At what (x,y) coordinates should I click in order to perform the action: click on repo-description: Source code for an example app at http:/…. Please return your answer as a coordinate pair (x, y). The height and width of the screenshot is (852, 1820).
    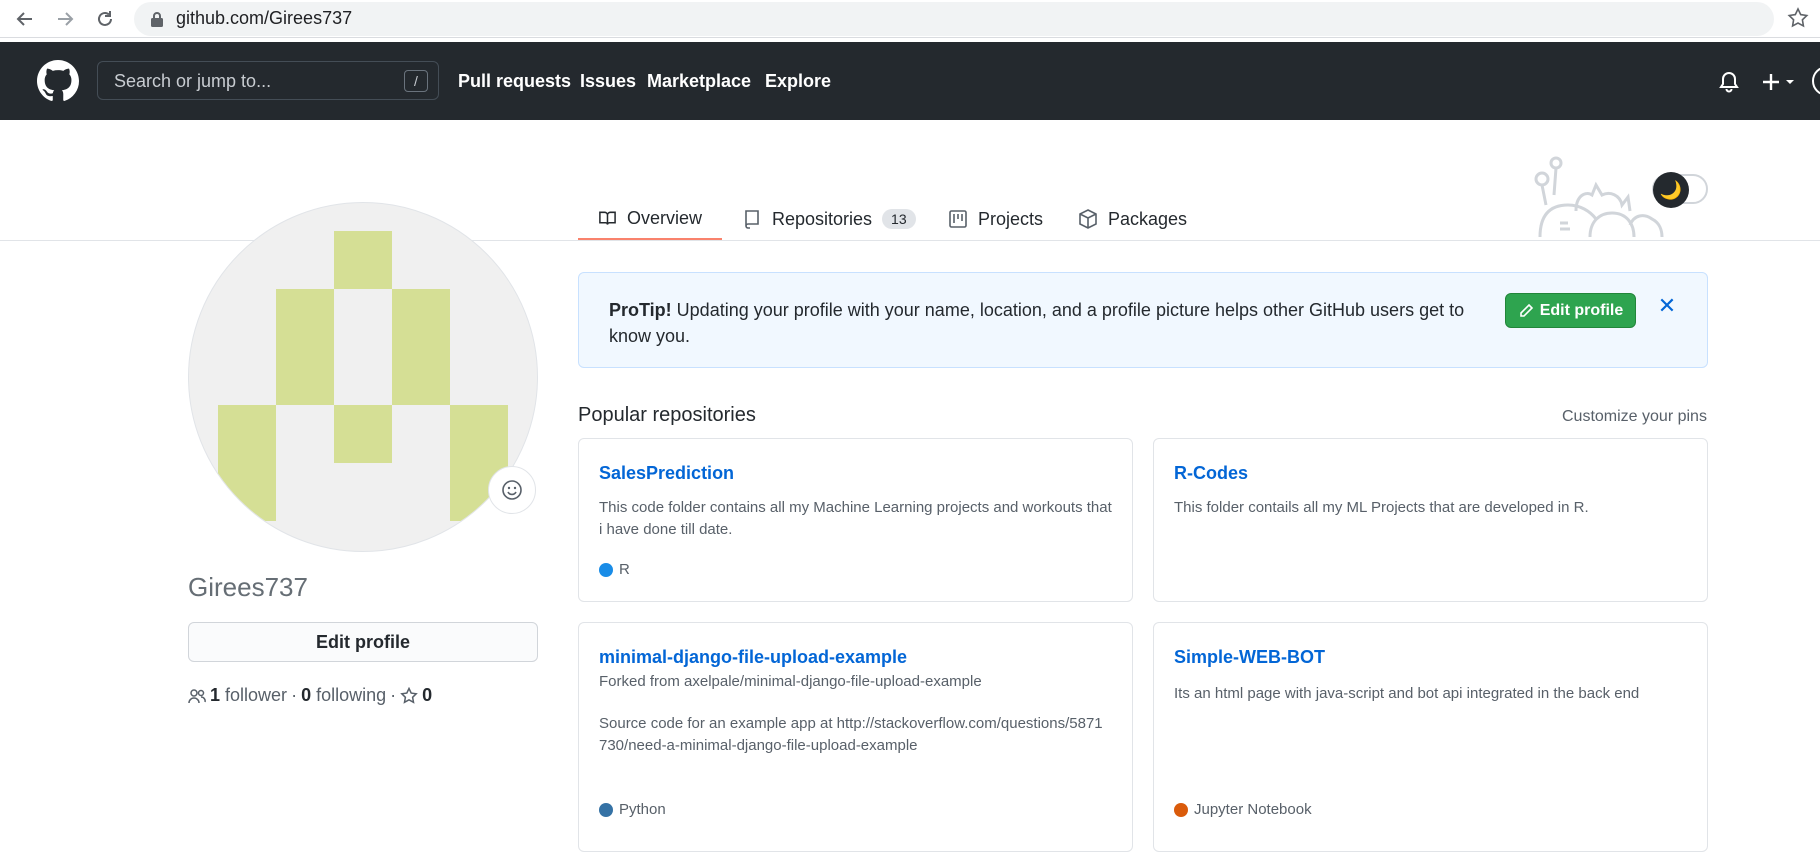
    Looking at the image, I should click on (851, 734).